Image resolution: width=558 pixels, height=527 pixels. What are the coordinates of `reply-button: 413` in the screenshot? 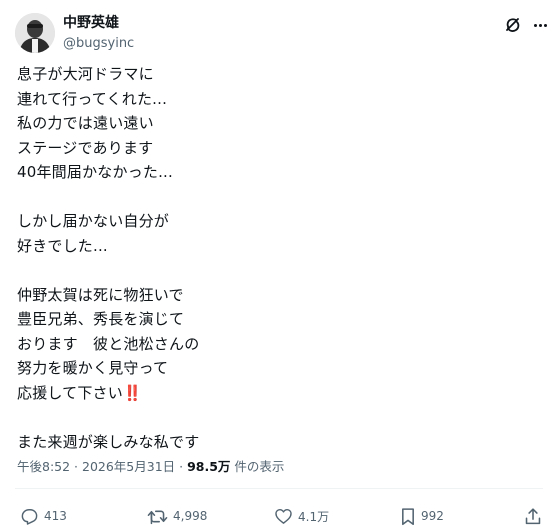 It's located at (43, 516).